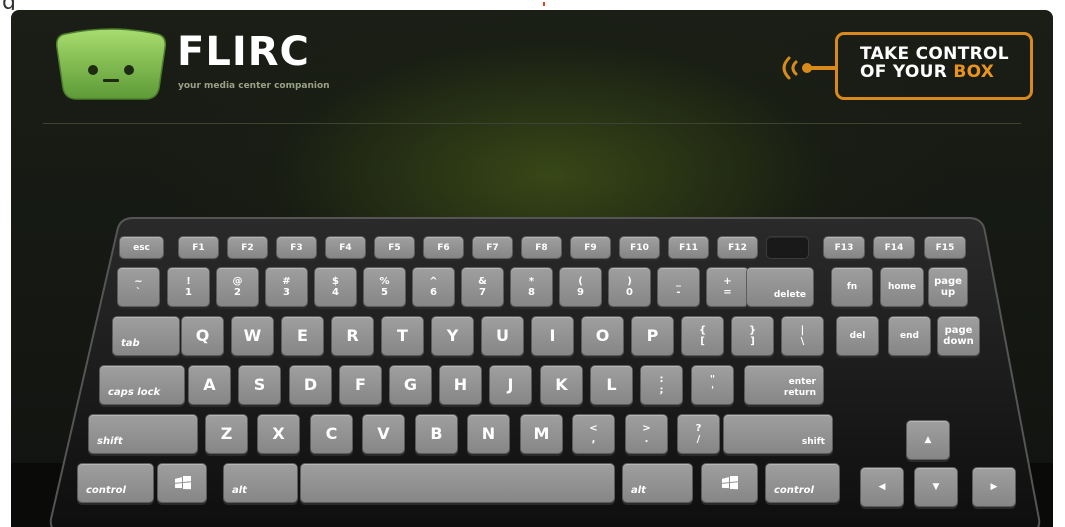 The image size is (1065, 527). Describe the element at coordinates (544, 4) in the screenshot. I see `text-cursor` at that location.